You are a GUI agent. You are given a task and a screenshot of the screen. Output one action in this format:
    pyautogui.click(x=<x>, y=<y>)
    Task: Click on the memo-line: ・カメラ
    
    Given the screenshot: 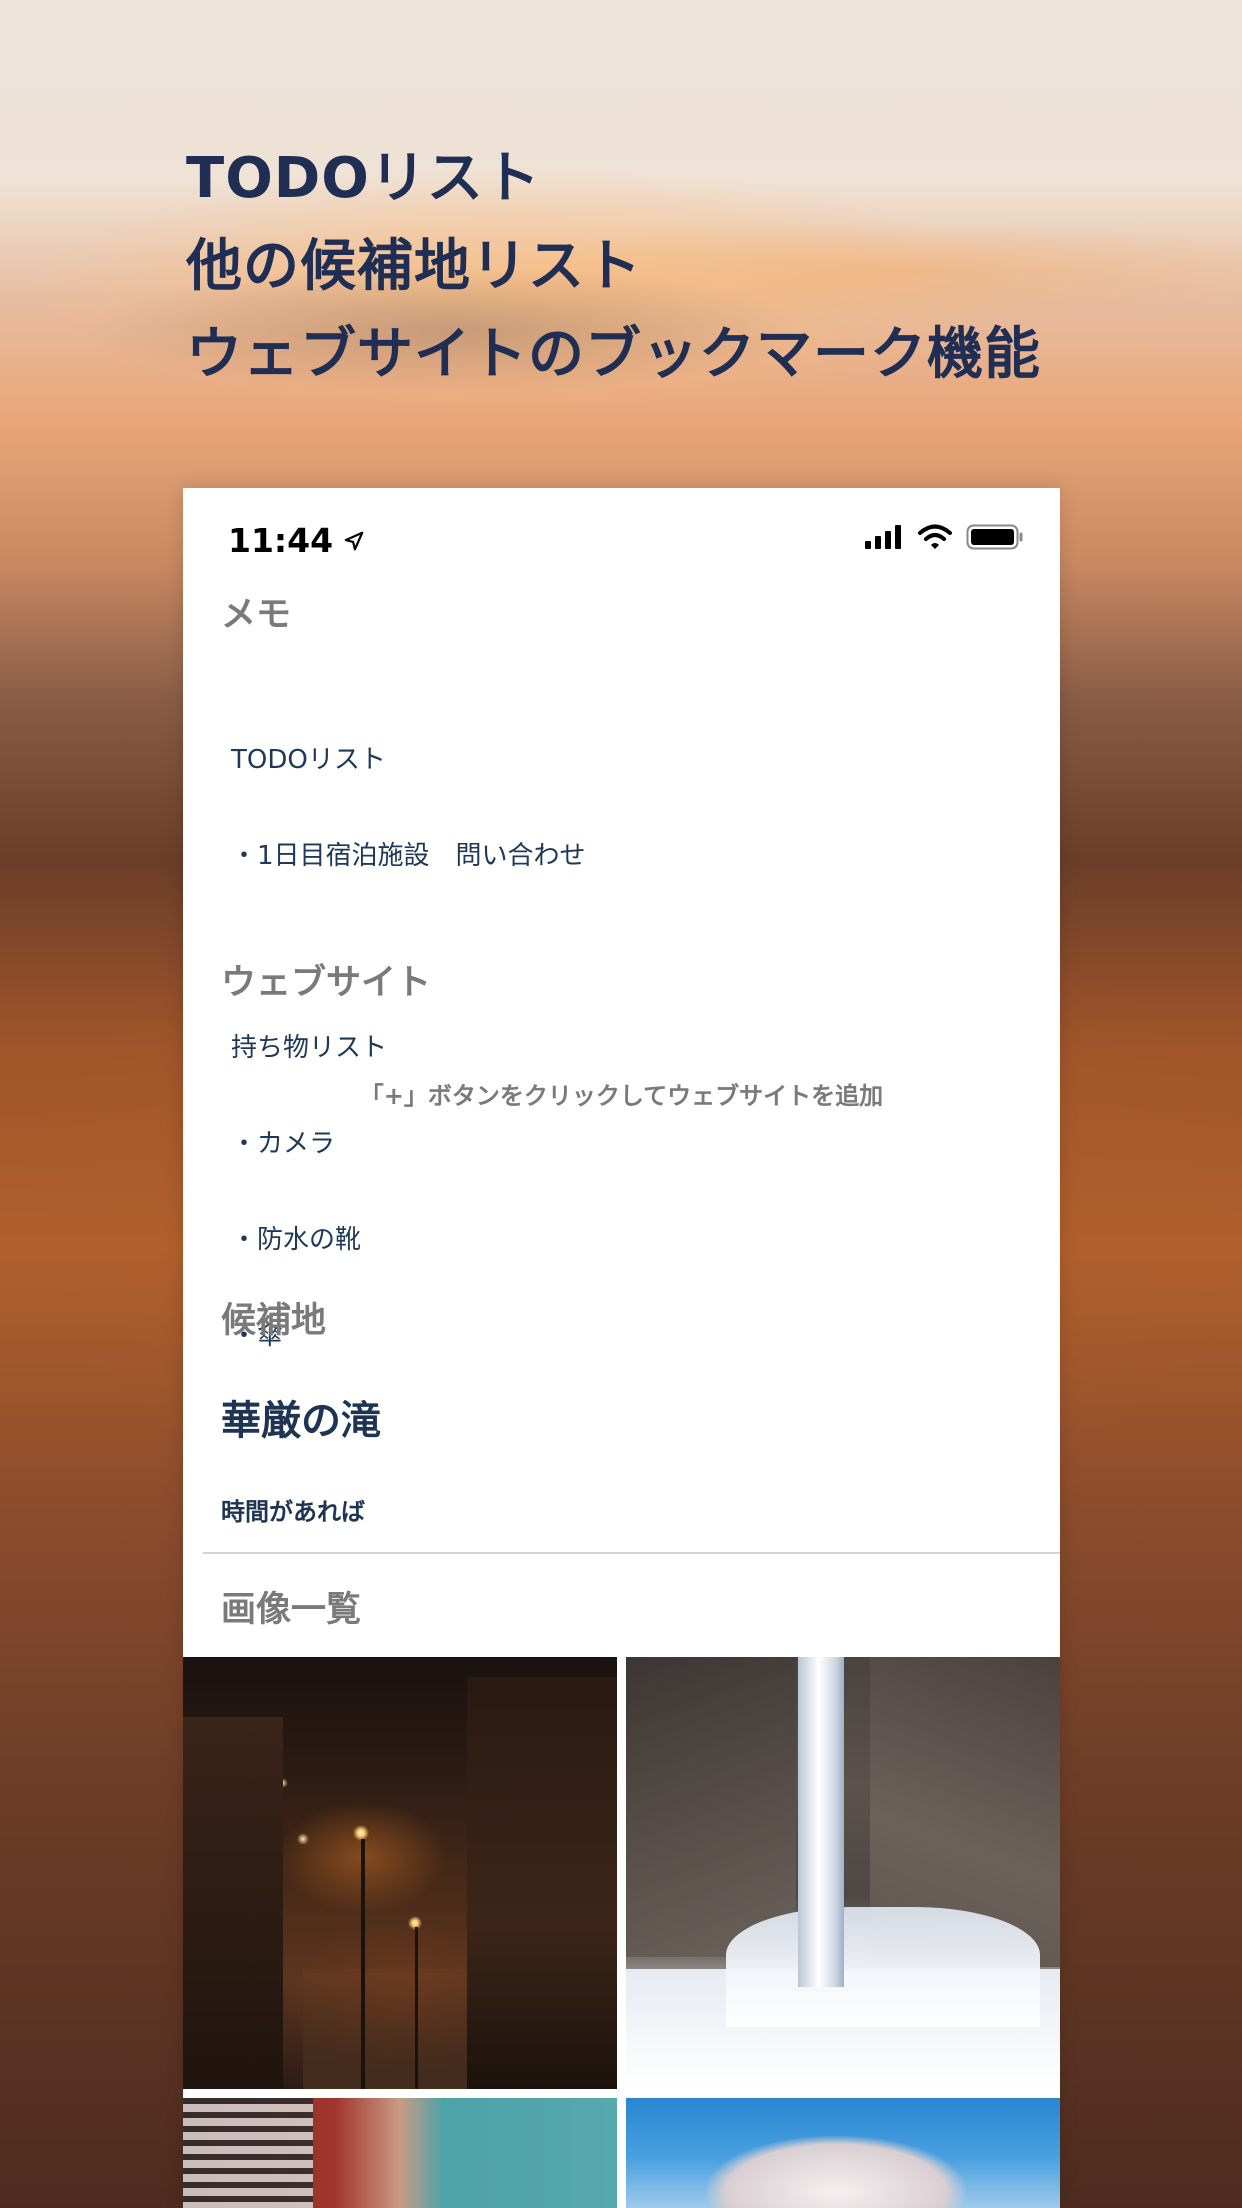 What is the action you would take?
    pyautogui.click(x=283, y=1144)
    